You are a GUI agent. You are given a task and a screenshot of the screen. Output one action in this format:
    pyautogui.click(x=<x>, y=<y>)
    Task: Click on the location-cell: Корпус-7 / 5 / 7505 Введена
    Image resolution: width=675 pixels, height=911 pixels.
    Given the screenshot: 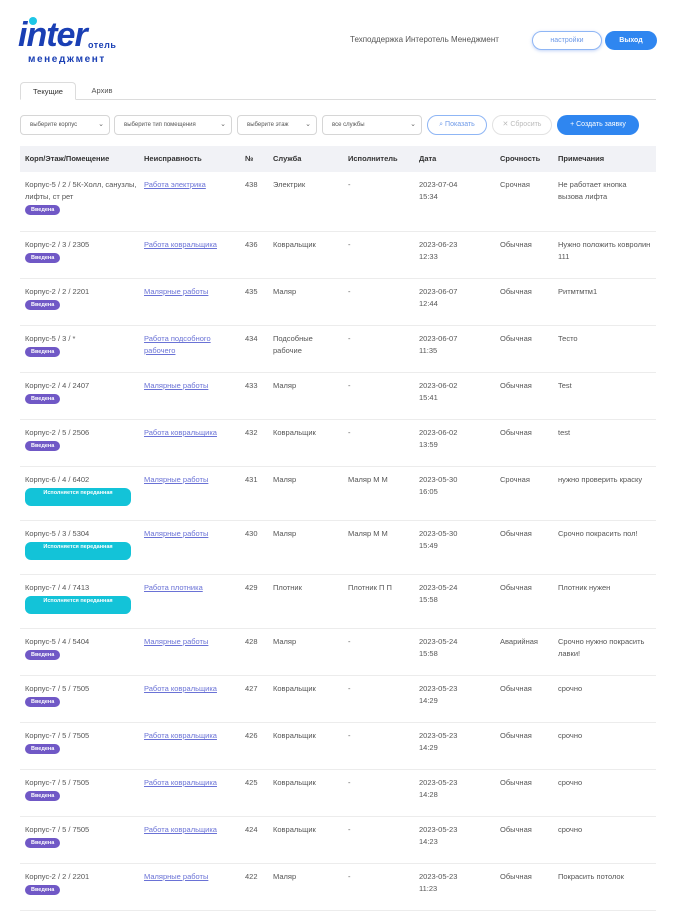 What is the action you would take?
    pyautogui.click(x=84, y=789)
    